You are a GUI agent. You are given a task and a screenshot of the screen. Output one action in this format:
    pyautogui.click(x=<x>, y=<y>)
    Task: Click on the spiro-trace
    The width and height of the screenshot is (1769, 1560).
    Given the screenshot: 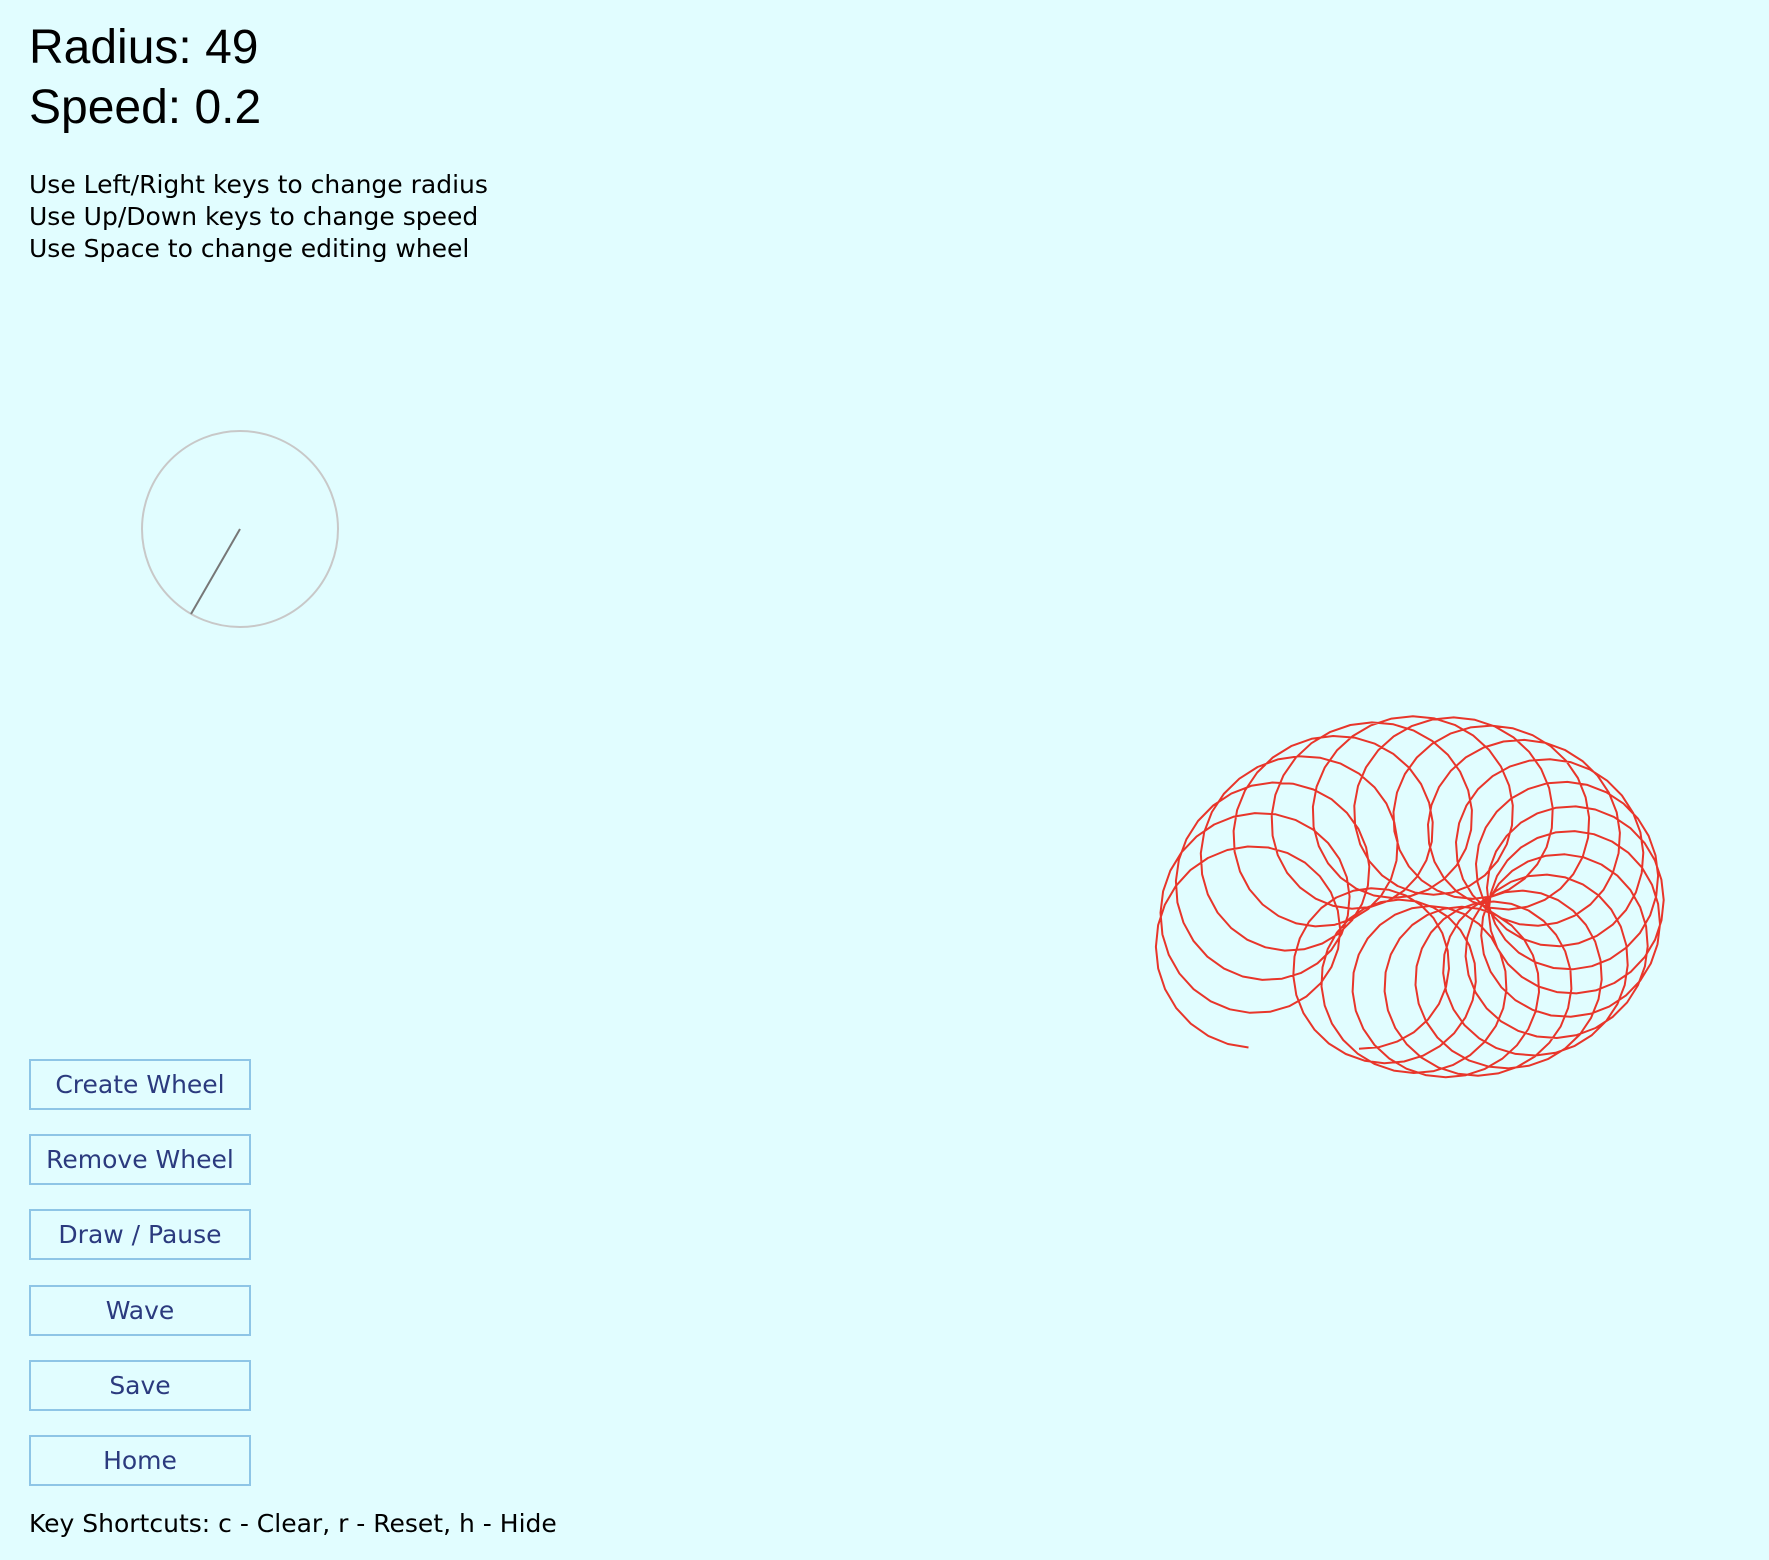 What is the action you would take?
    pyautogui.click(x=1409, y=897)
    